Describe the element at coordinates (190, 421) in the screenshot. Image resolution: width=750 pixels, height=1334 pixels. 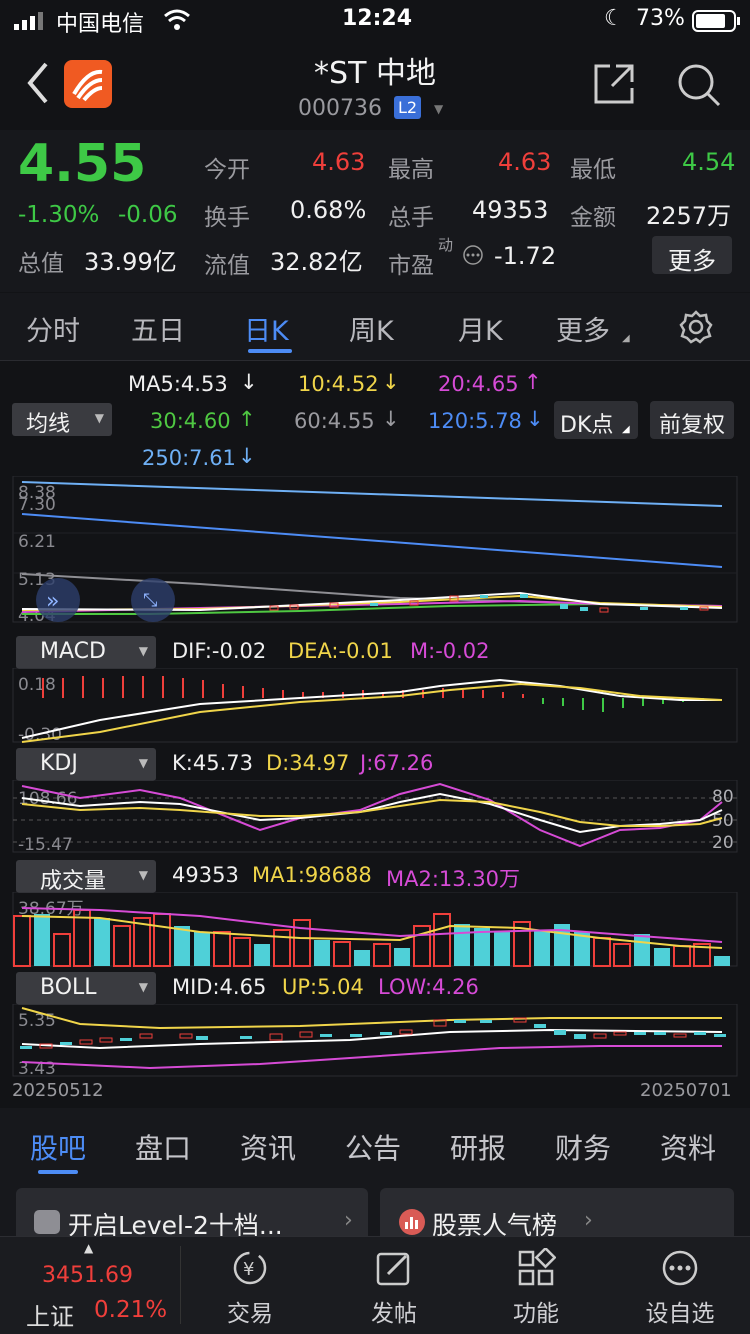
I see `ma30-value: 30:4.60` at that location.